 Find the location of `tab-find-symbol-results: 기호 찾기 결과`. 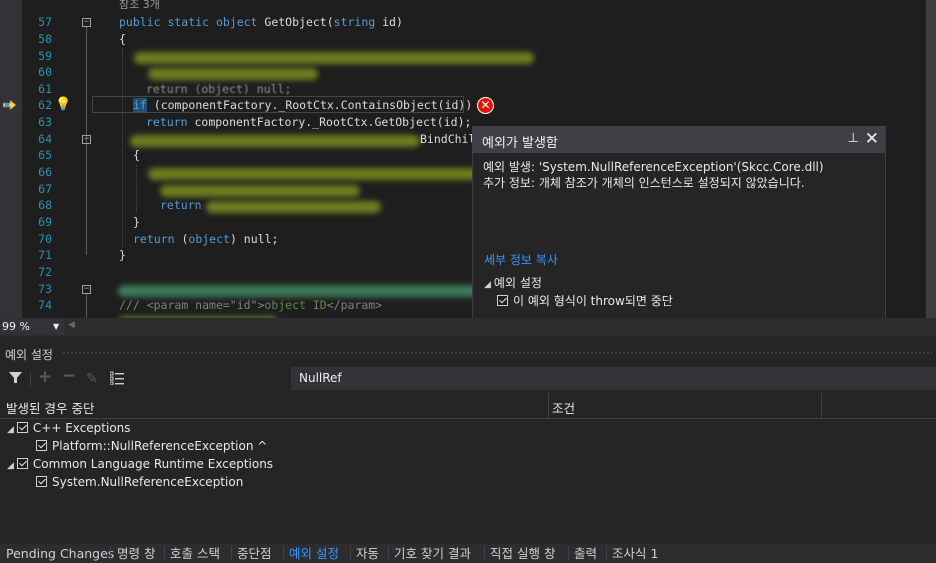

tab-find-symbol-results: 기호 찾기 결과 is located at coordinates (432, 553).